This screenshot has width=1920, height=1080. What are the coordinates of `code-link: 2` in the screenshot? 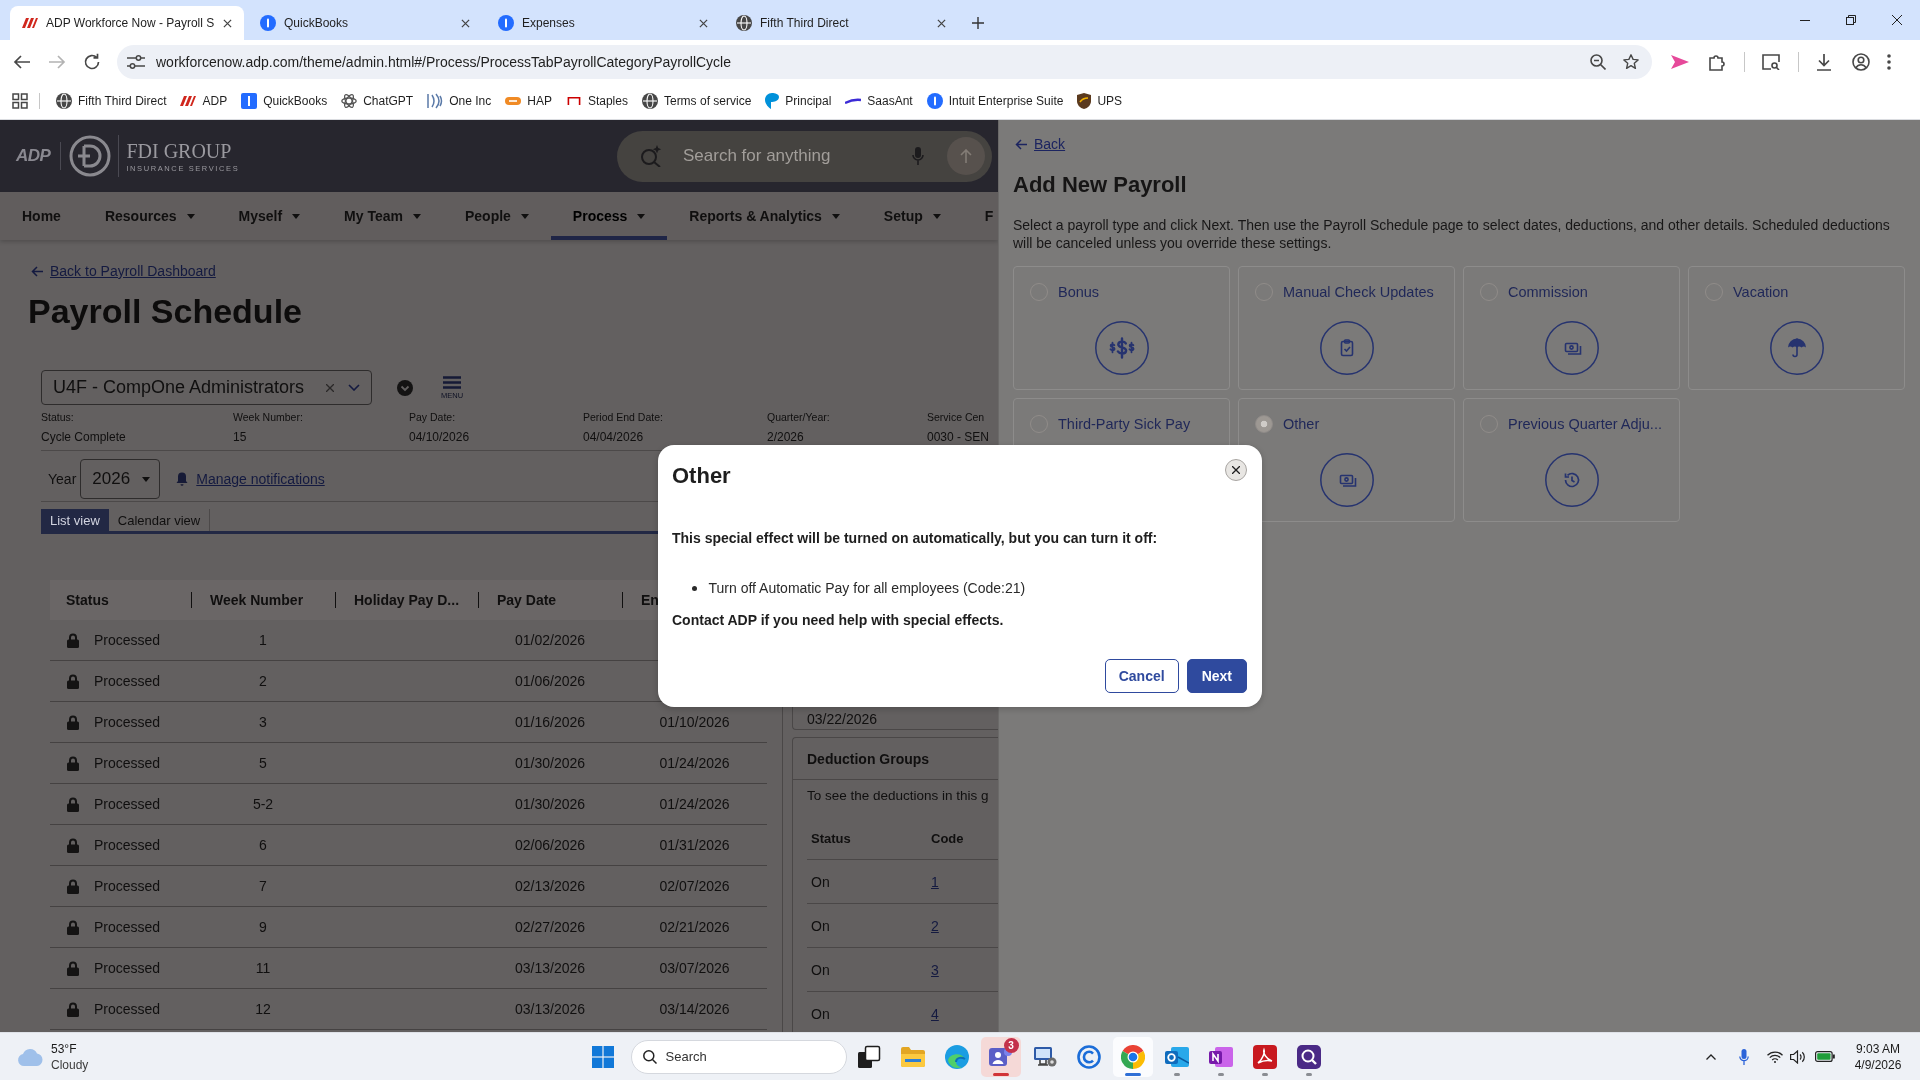 It's located at (935, 925).